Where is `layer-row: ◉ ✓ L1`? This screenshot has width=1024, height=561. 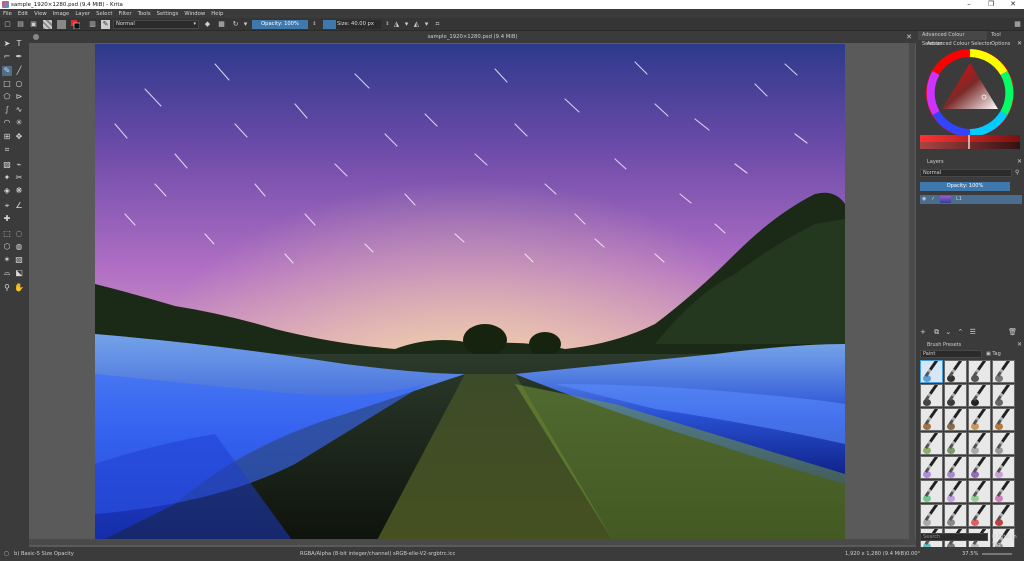 layer-row: ◉ ✓ L1 is located at coordinates (971, 199).